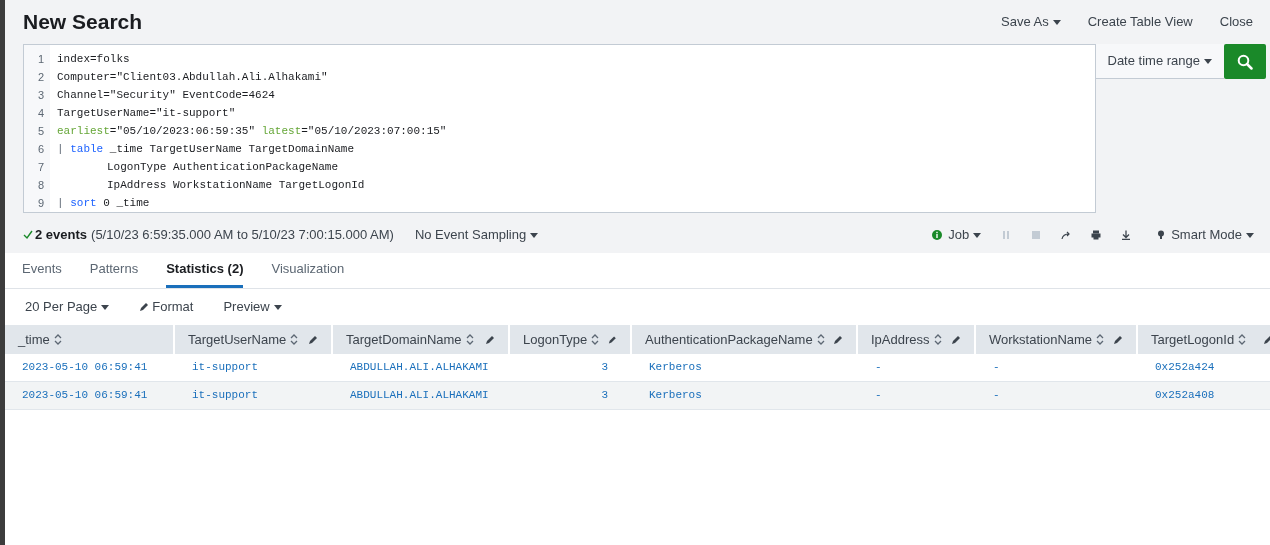  What do you see at coordinates (40, 95) in the screenshot?
I see `line-number: 3` at bounding box center [40, 95].